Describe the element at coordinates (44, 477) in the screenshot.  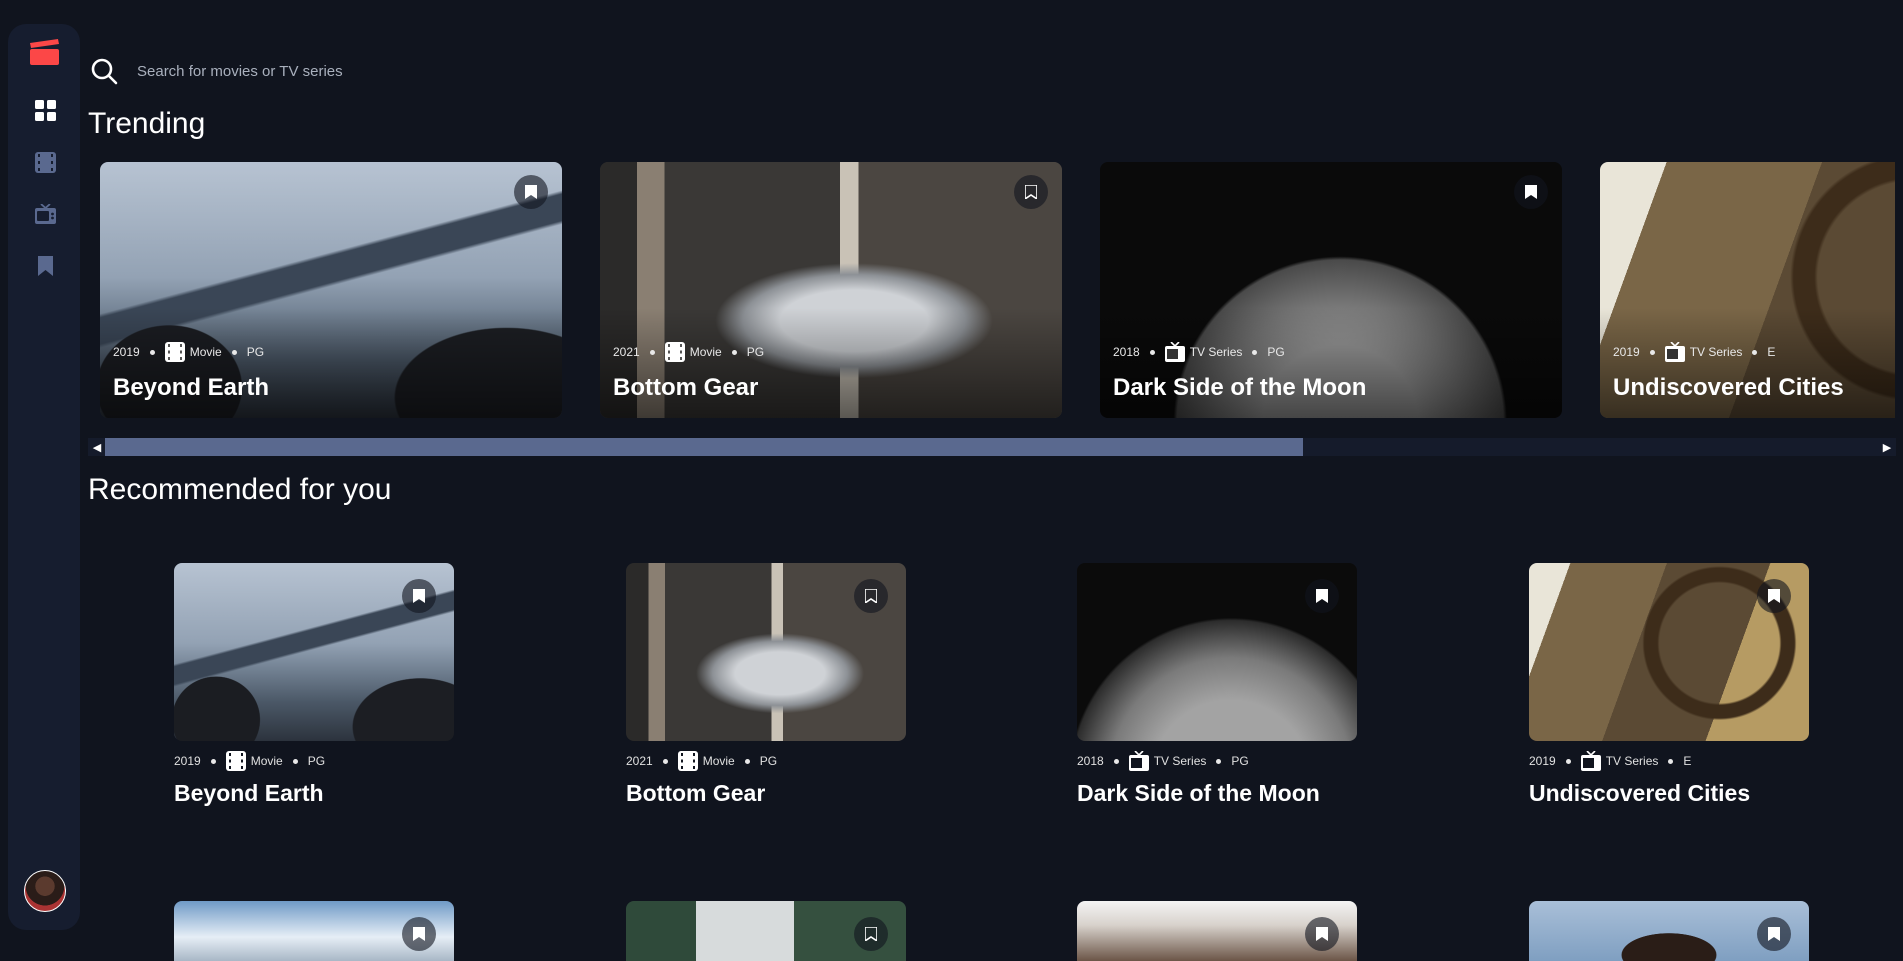
I see `sidebar` at that location.